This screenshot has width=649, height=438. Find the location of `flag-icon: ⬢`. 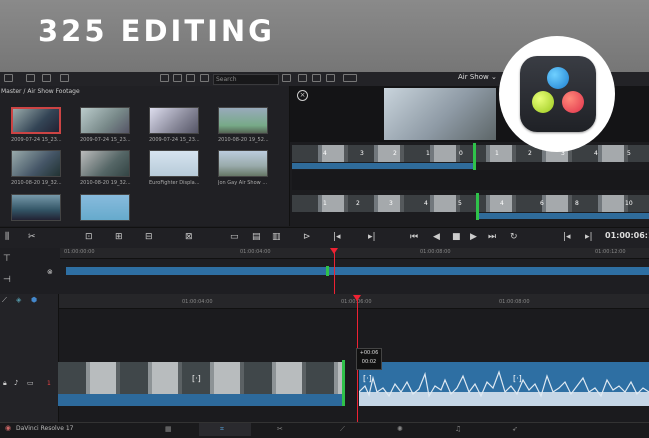

flag-icon: ⬢ is located at coordinates (34, 300).